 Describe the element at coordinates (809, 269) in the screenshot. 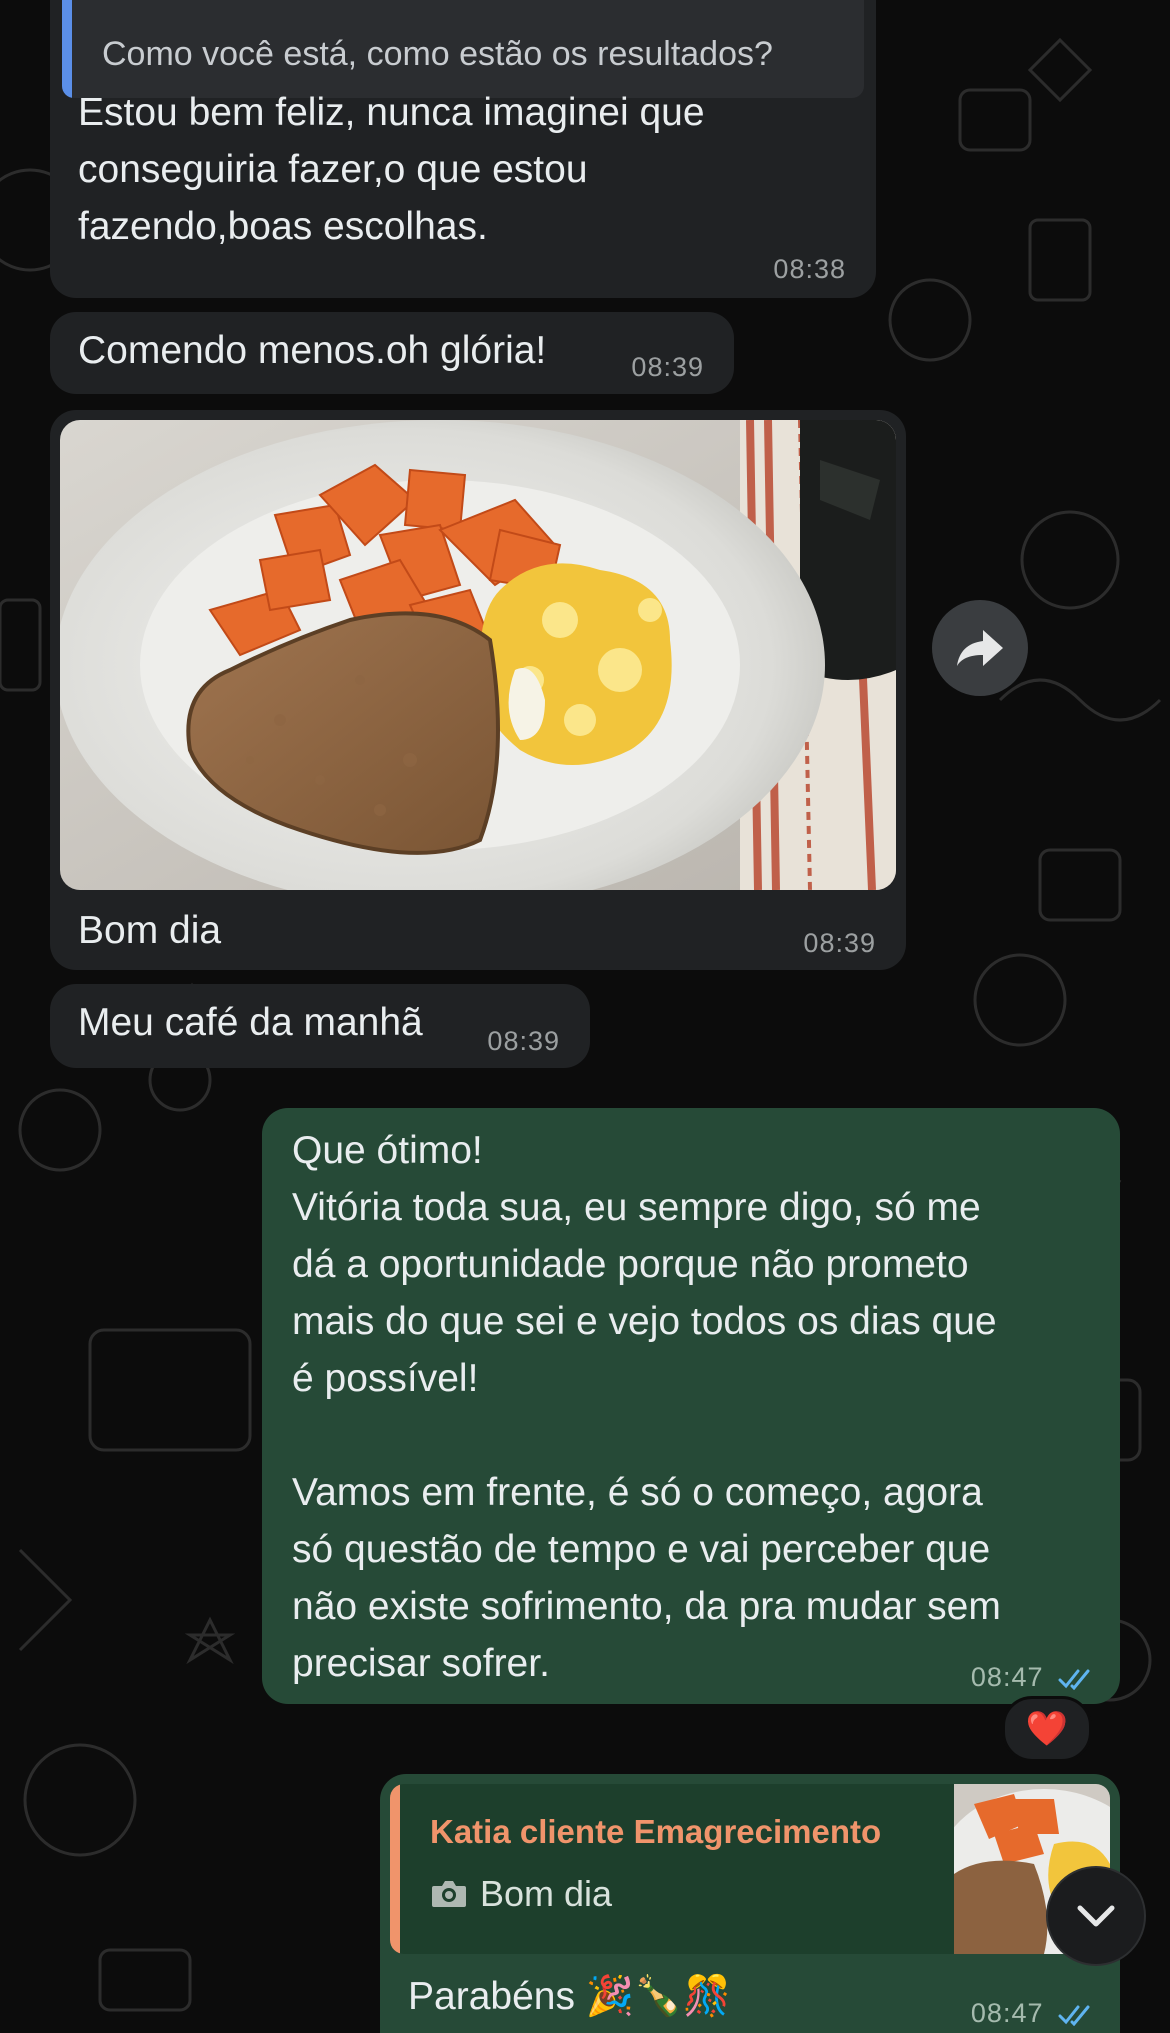

I see `message-time: 08:38` at that location.